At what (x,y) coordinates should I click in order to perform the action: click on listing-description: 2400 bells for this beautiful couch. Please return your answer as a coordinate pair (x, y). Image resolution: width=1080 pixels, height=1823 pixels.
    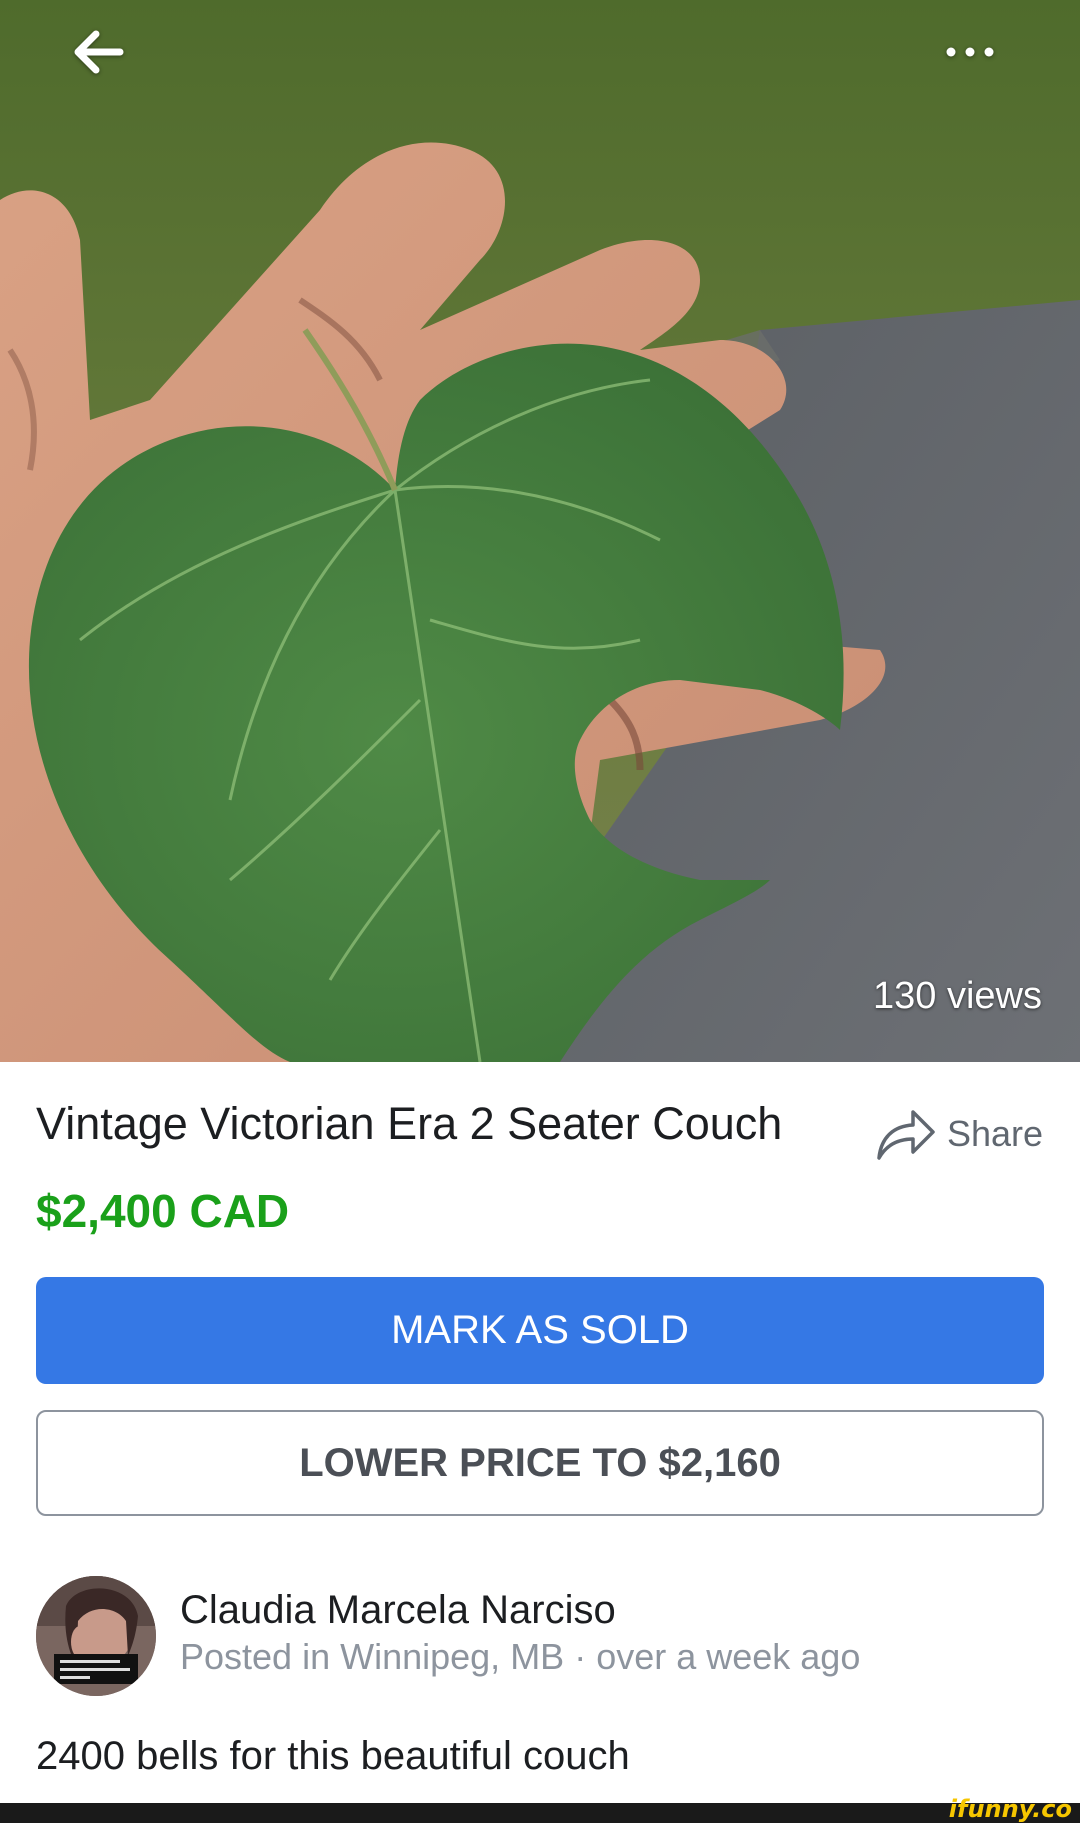
    Looking at the image, I should click on (333, 1756).